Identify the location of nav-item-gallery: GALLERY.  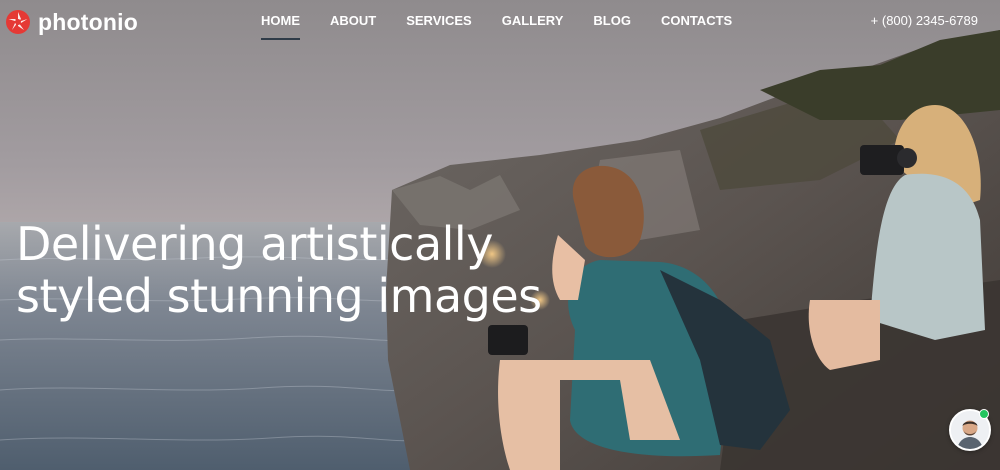
(533, 27).